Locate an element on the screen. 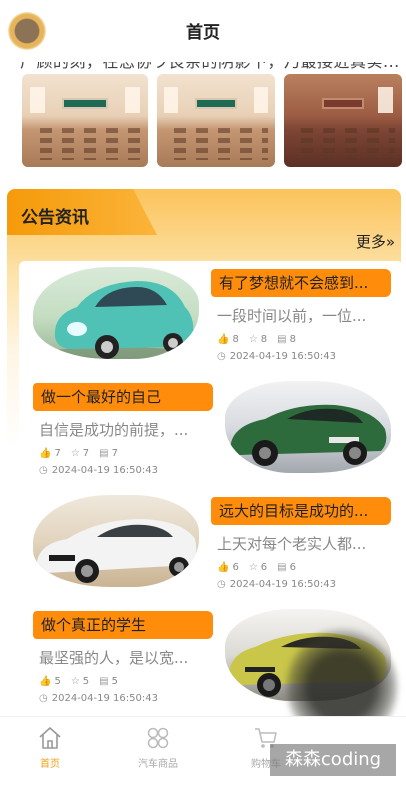 This screenshot has height=790, width=406. top-header: 首页 is located at coordinates (203, 31).